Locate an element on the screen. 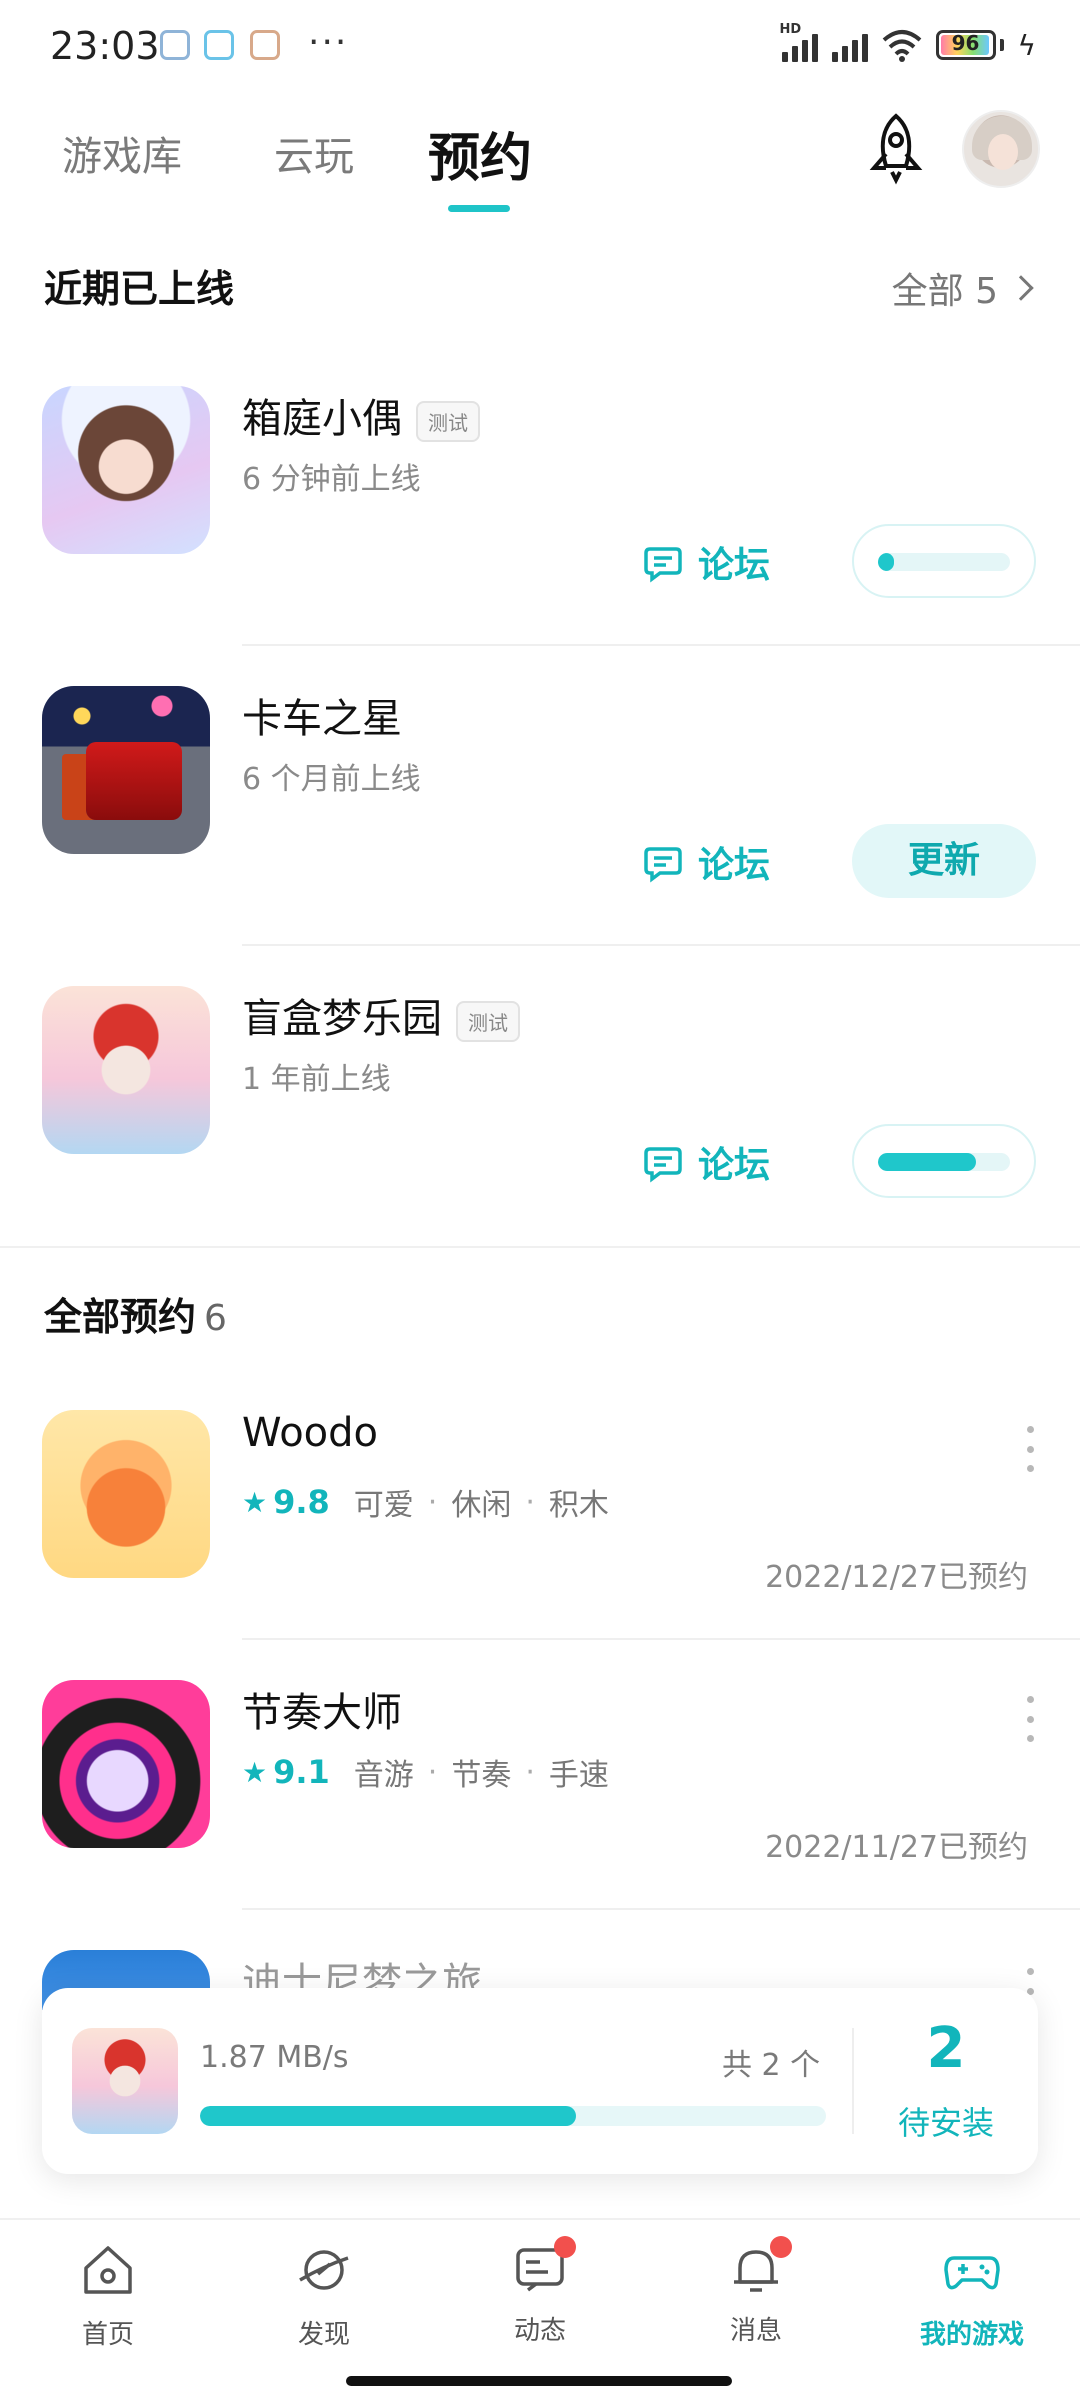 The image size is (1080, 2400). recent-game-row: 盲盒梦乐园 测试 1 年前上线 论坛 is located at coordinates (540, 1116).